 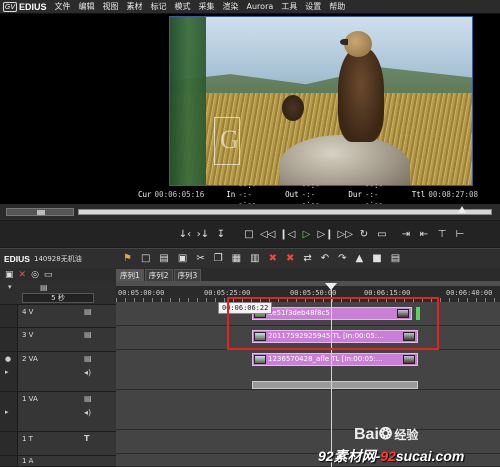 I want to click on baidu-text: Bai, so click(x=366, y=434).